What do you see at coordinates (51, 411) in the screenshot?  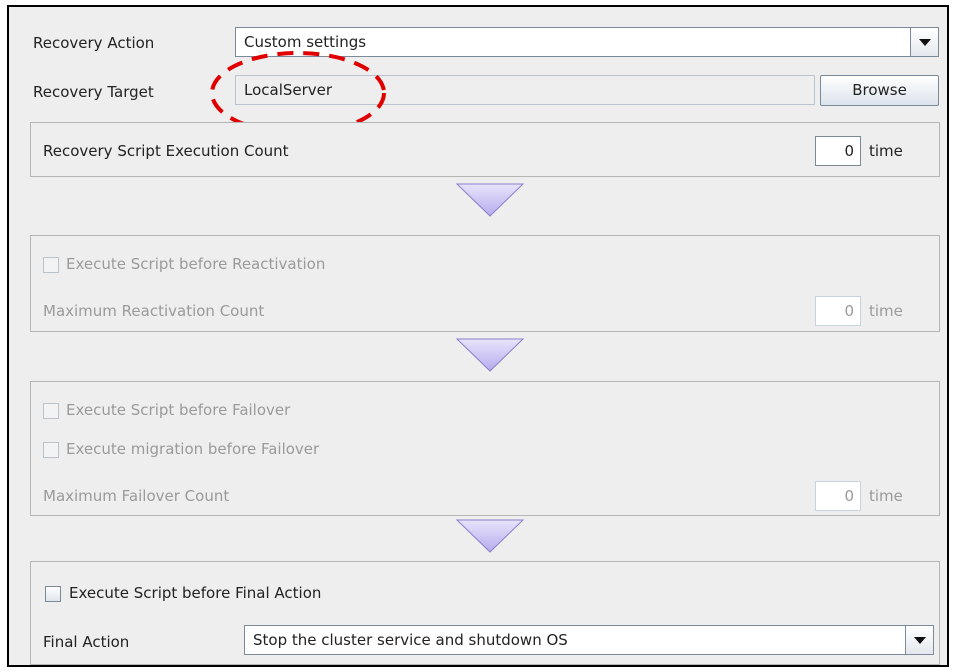 I see `failover-script-checkbox` at bounding box center [51, 411].